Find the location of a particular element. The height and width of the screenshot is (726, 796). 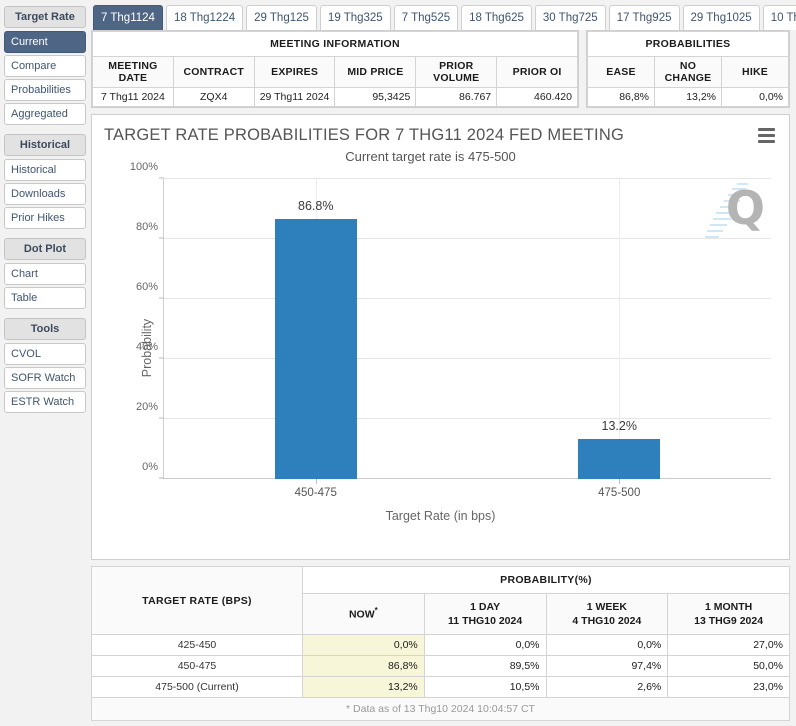

meeting-cell: 29 Thg11 2024 is located at coordinates (294, 97).